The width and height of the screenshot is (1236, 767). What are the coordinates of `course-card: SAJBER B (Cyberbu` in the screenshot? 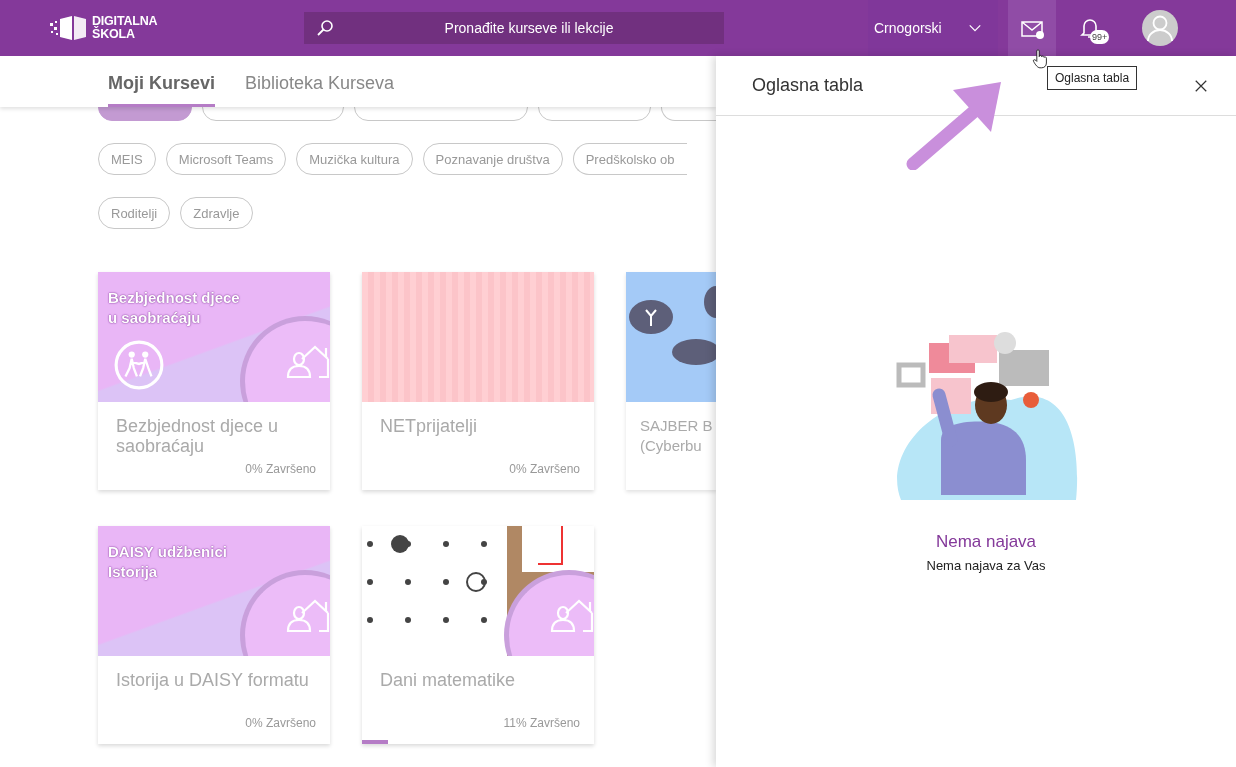 It's located at (671, 381).